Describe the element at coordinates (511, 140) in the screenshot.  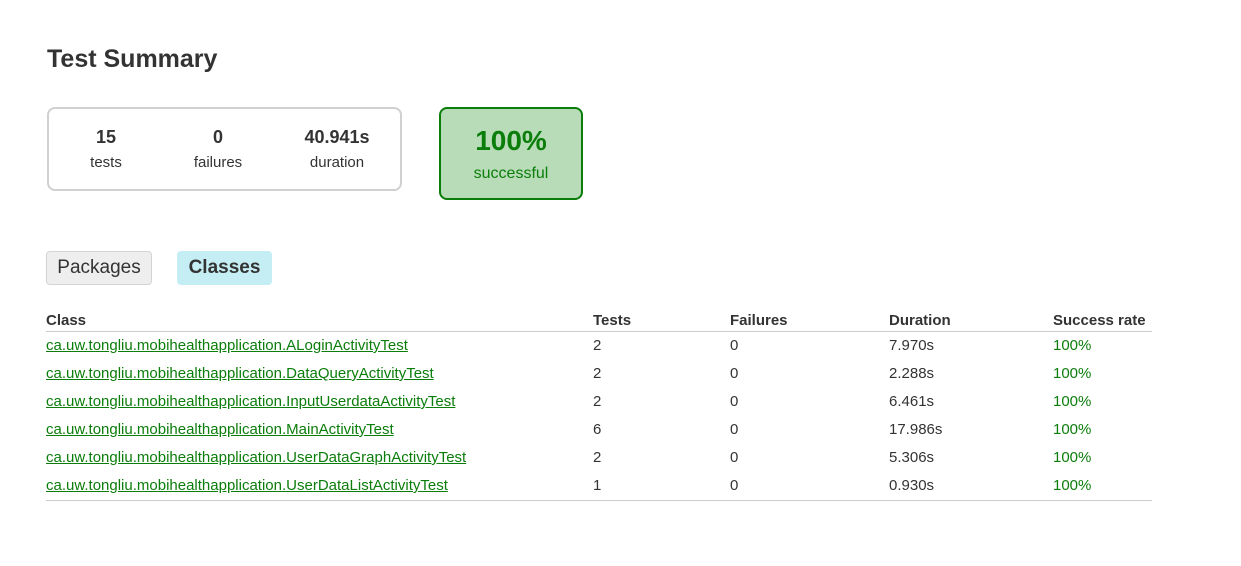
I see `success-percent: 100%` at that location.